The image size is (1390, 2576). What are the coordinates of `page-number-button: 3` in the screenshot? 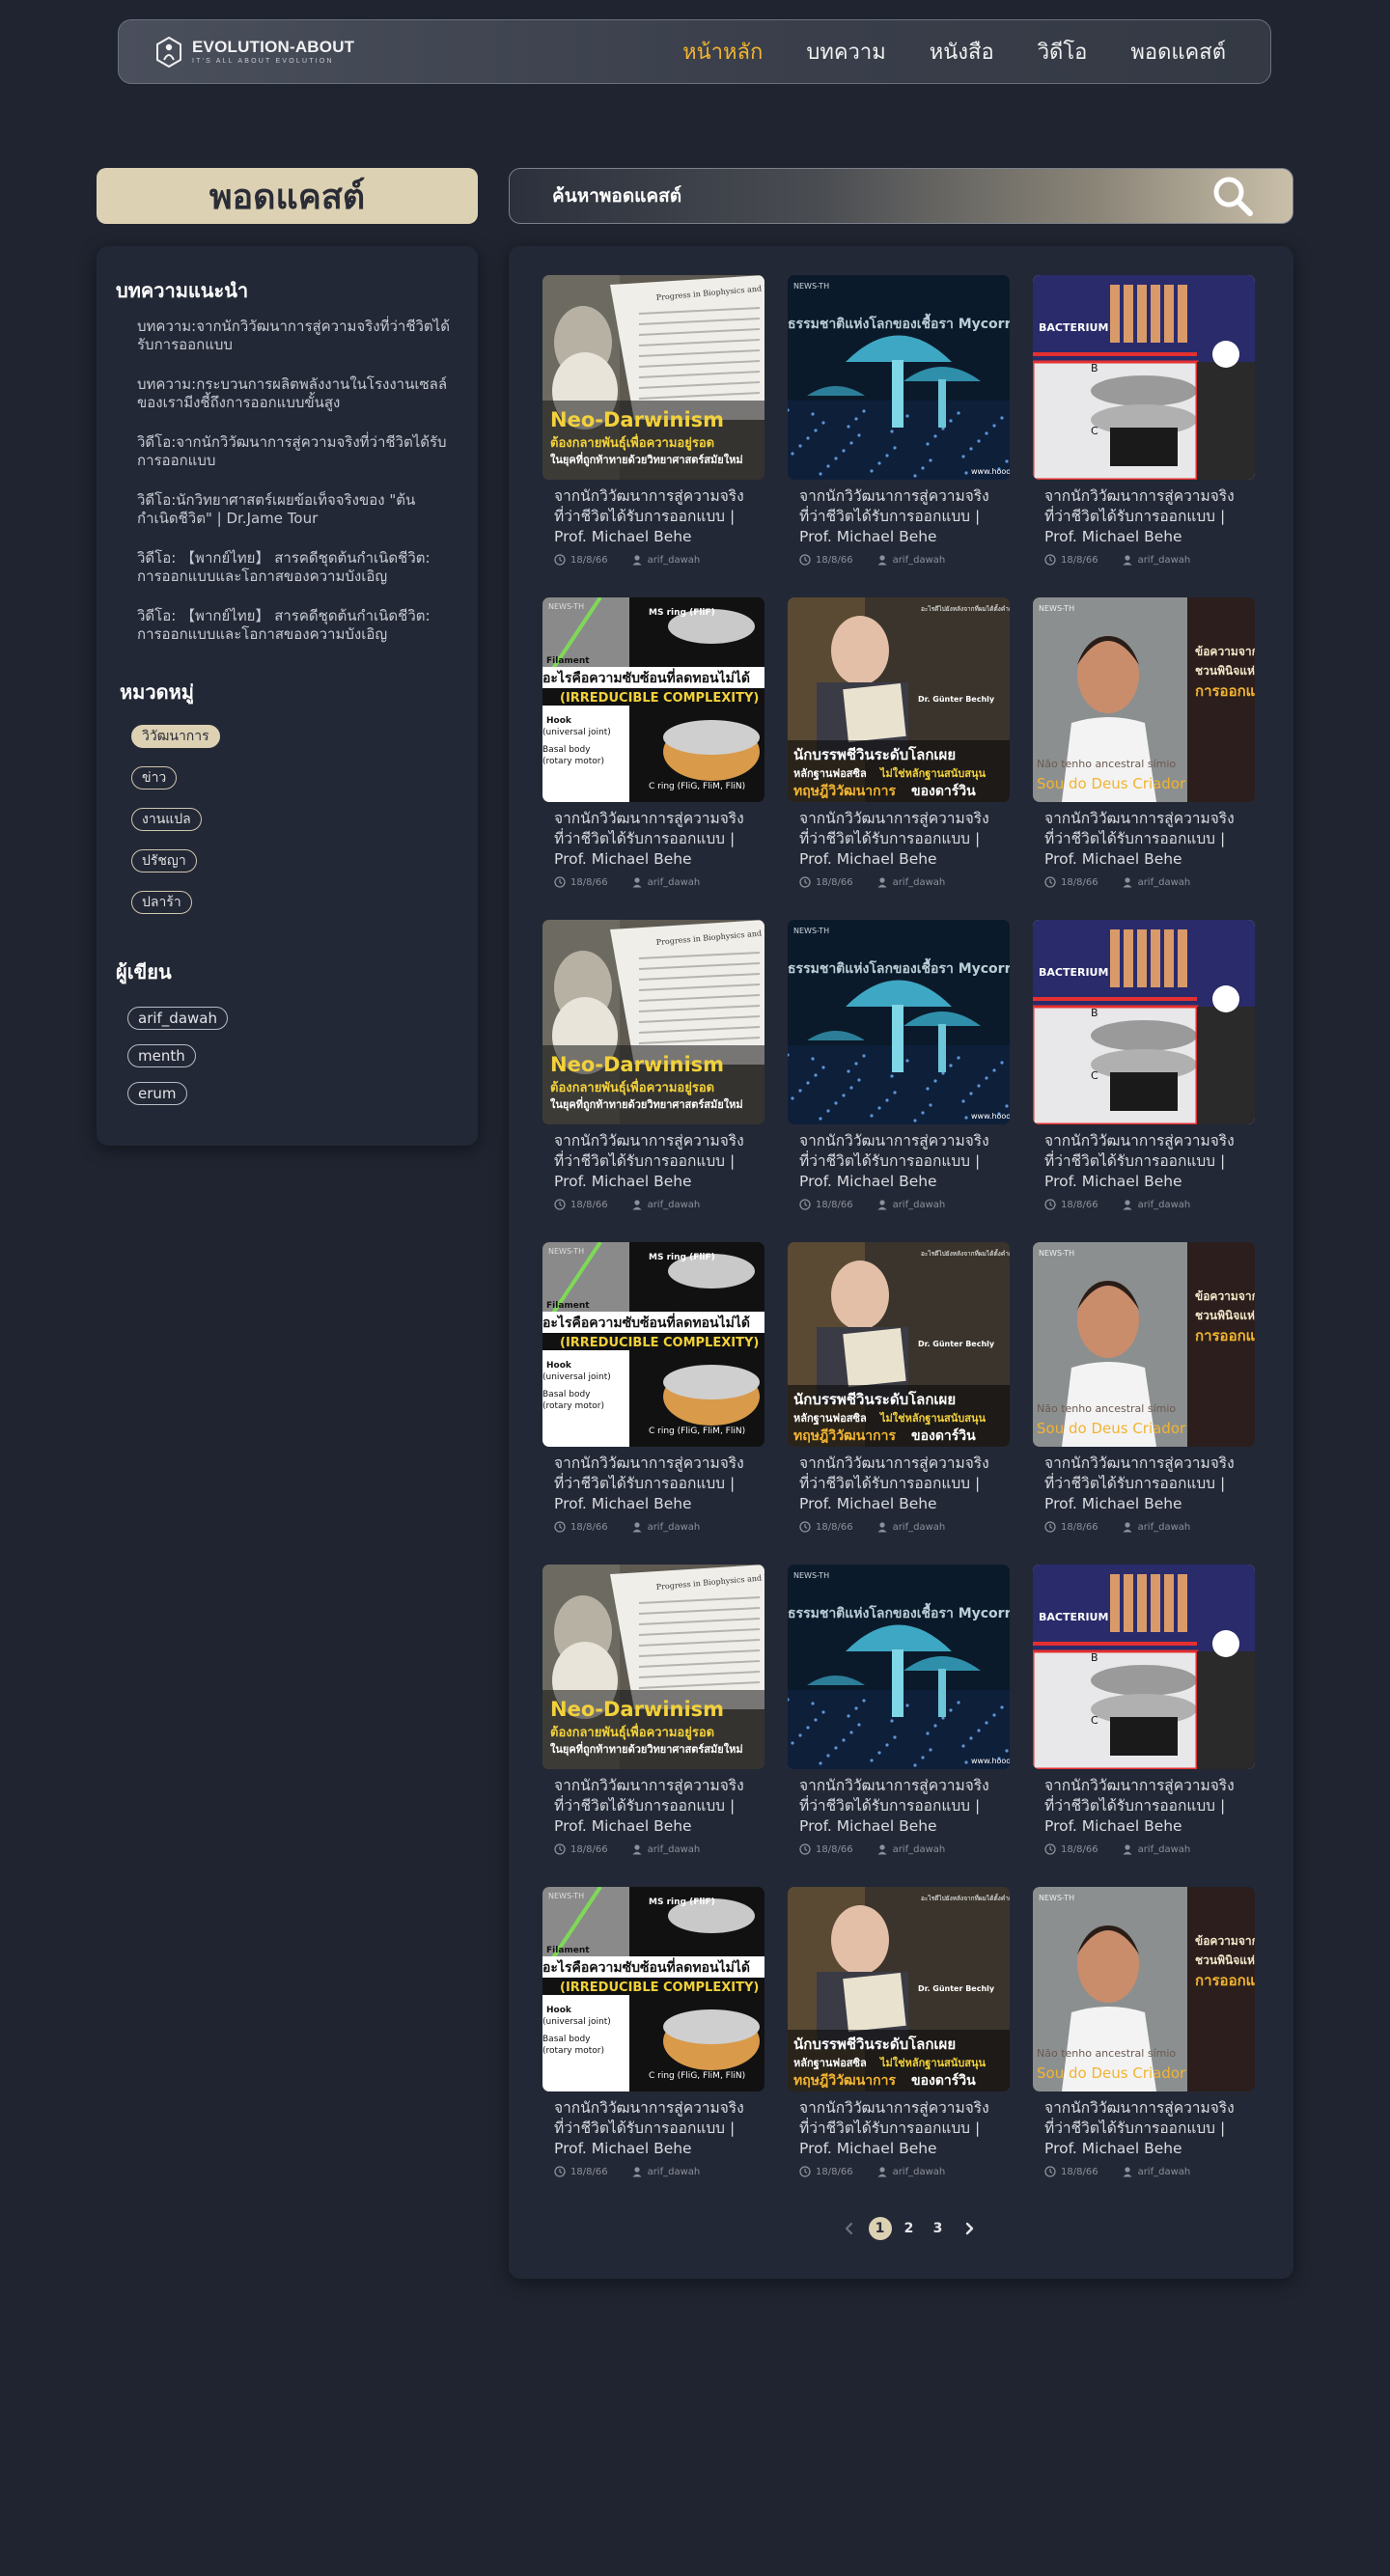 It's located at (938, 2228).